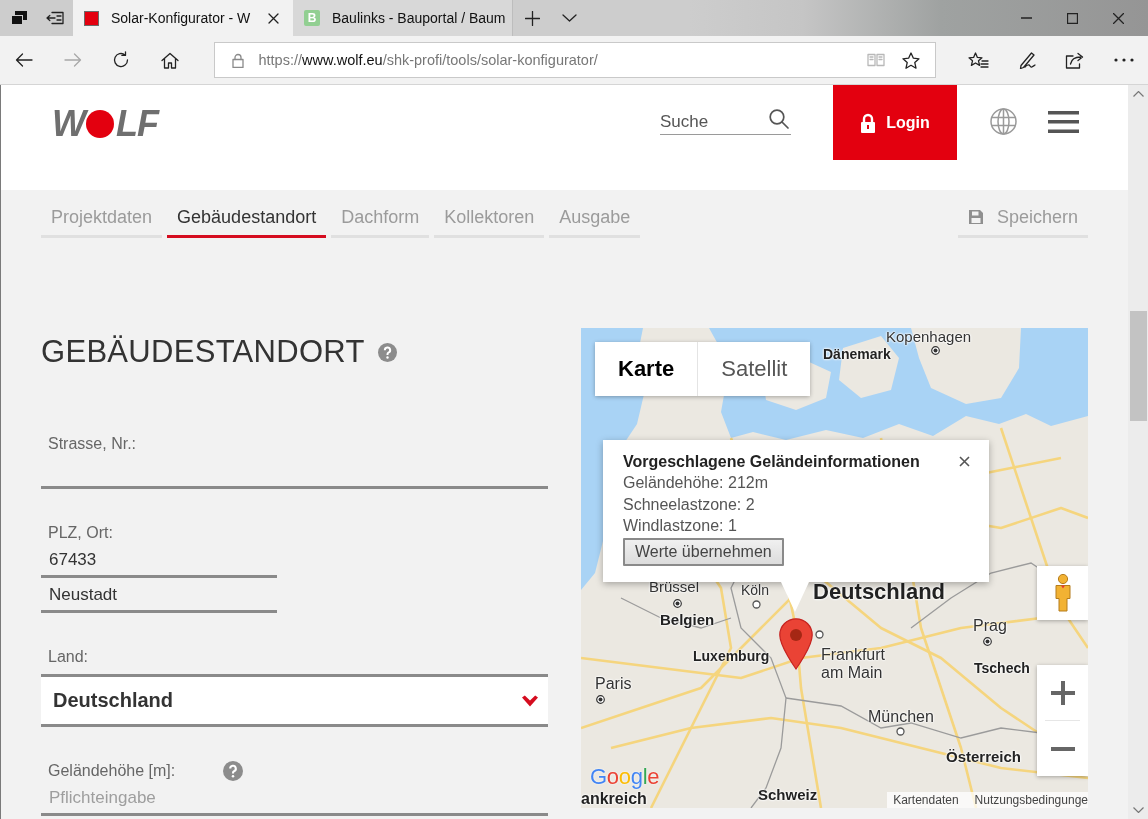 The height and width of the screenshot is (819, 1148). What do you see at coordinates (978, 60) in the screenshot?
I see `star-list-icon` at bounding box center [978, 60].